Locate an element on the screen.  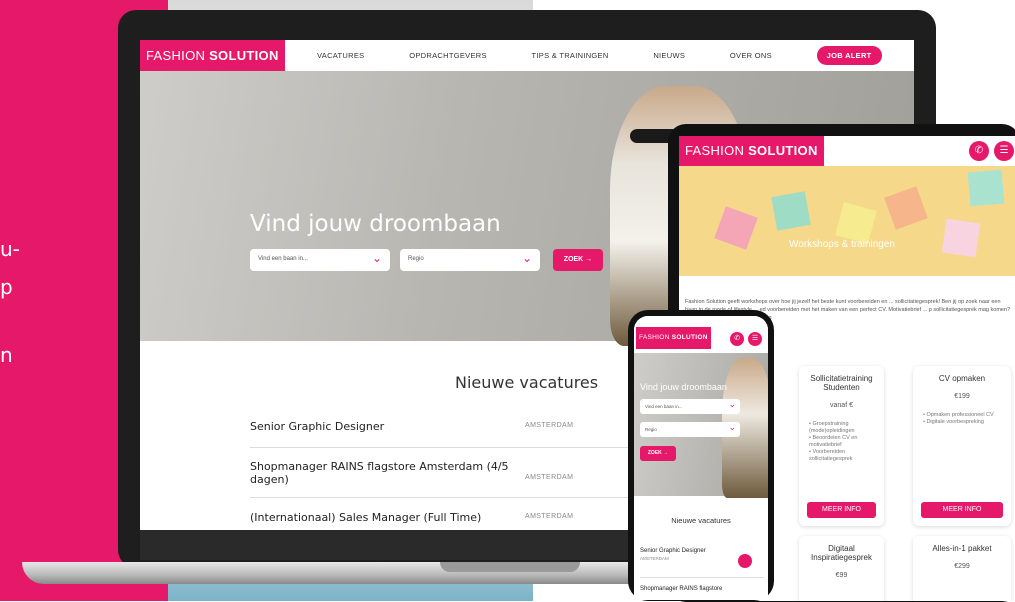
card-bullet: • Opmaken professioneel CV is located at coordinates (958, 415).